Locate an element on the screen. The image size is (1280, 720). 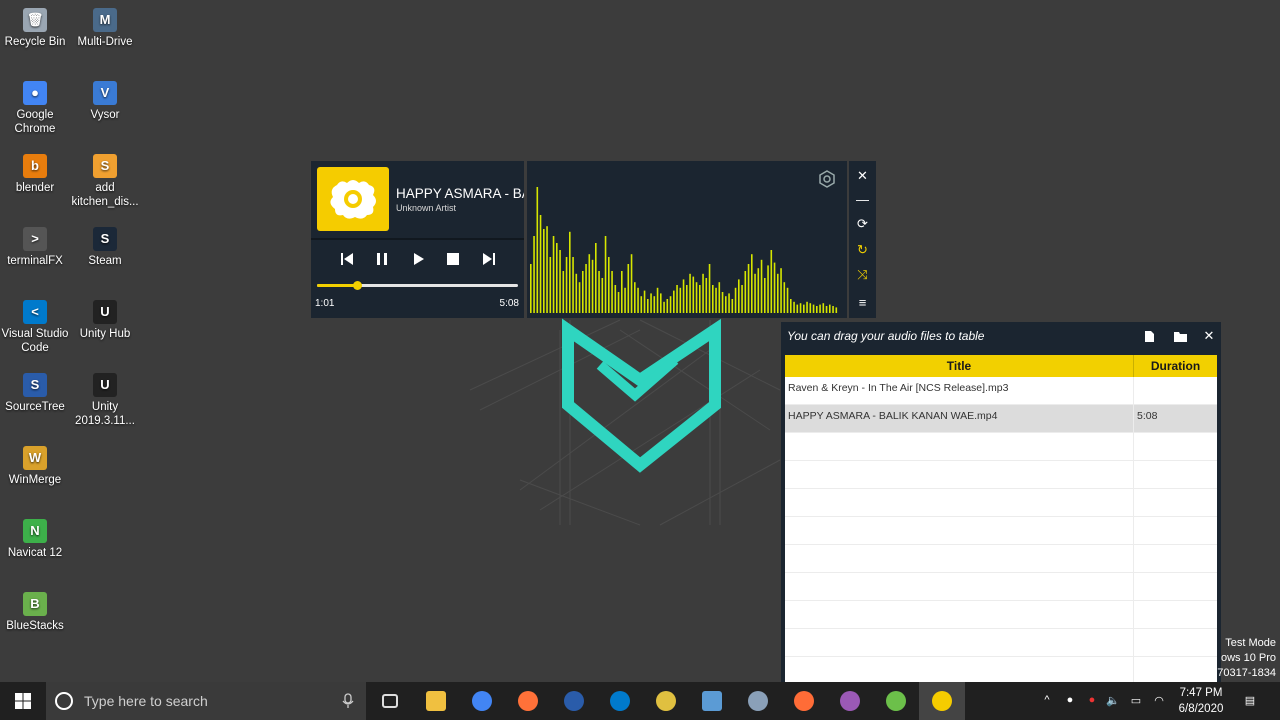
desktop-icon: N Navicat 12 is located at coordinates (35, 539).